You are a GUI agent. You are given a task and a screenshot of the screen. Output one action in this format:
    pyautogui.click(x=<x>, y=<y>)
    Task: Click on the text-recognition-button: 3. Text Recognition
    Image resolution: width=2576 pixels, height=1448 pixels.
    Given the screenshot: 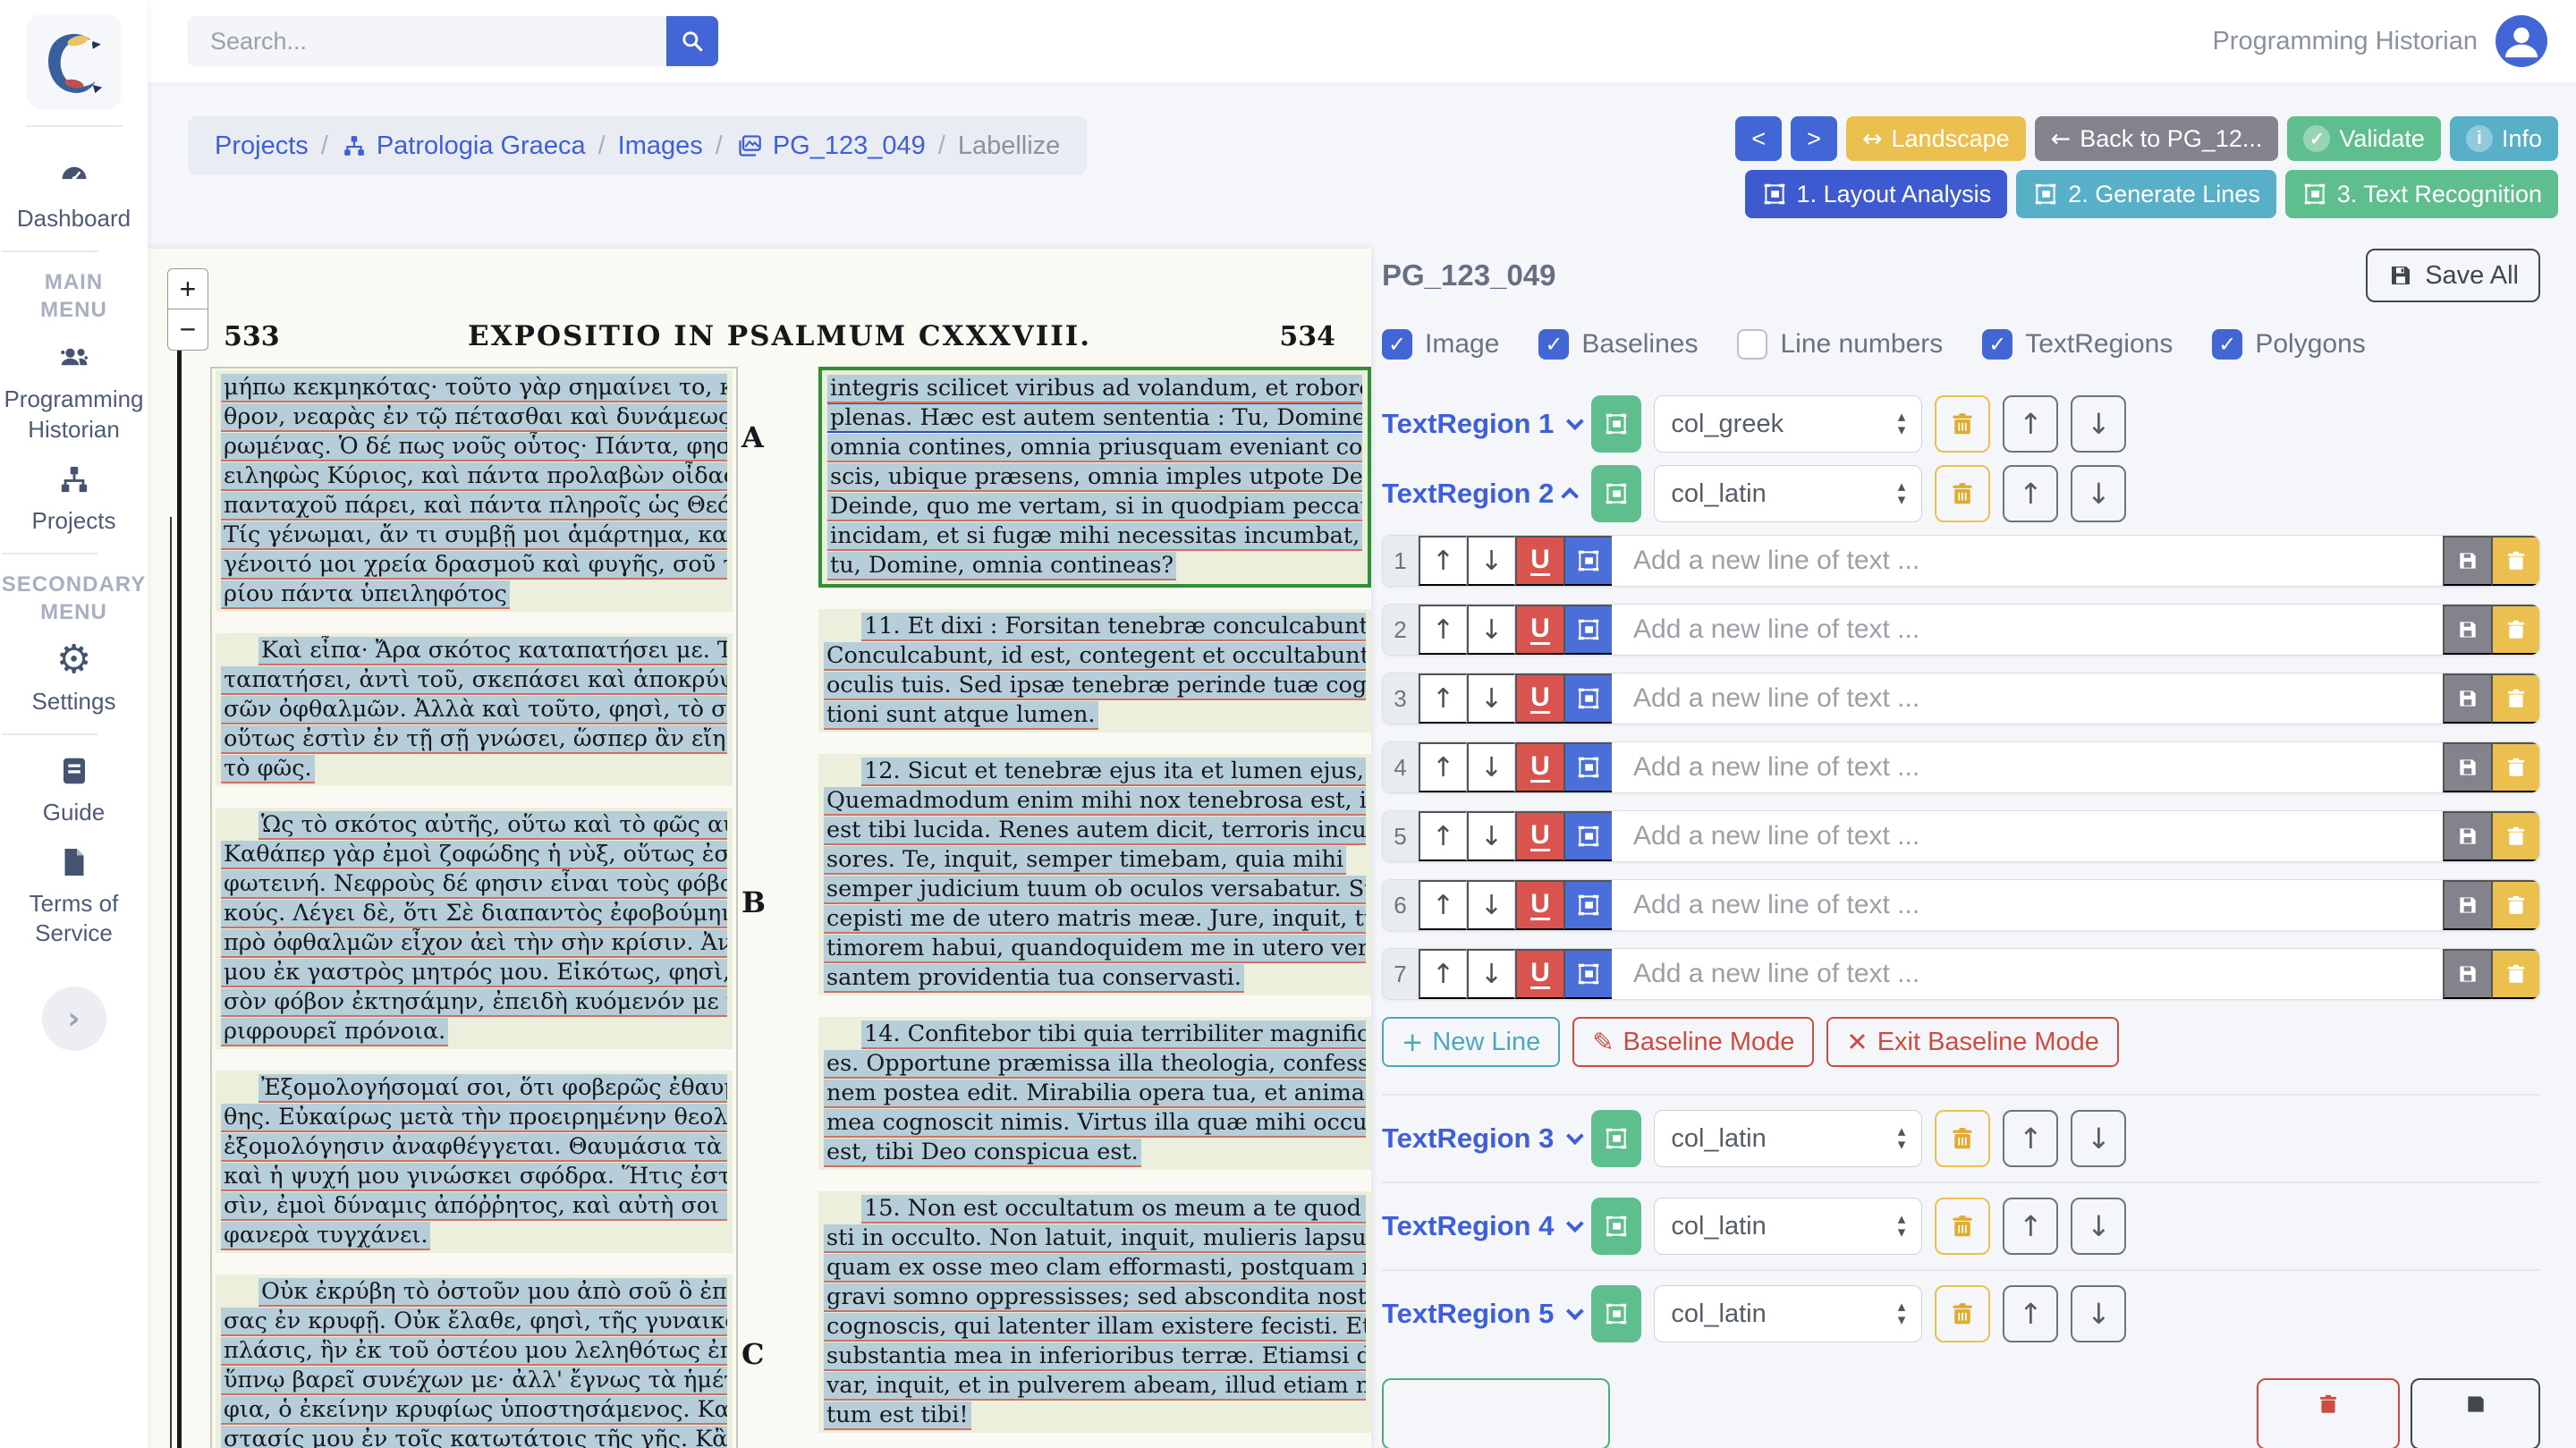 What is the action you would take?
    pyautogui.click(x=2421, y=194)
    